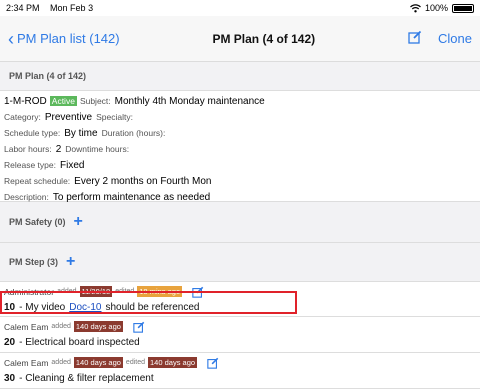 Image resolution: width=480 pixels, height=389 pixels. I want to click on added-badge: 11/29/18, so click(96, 291).